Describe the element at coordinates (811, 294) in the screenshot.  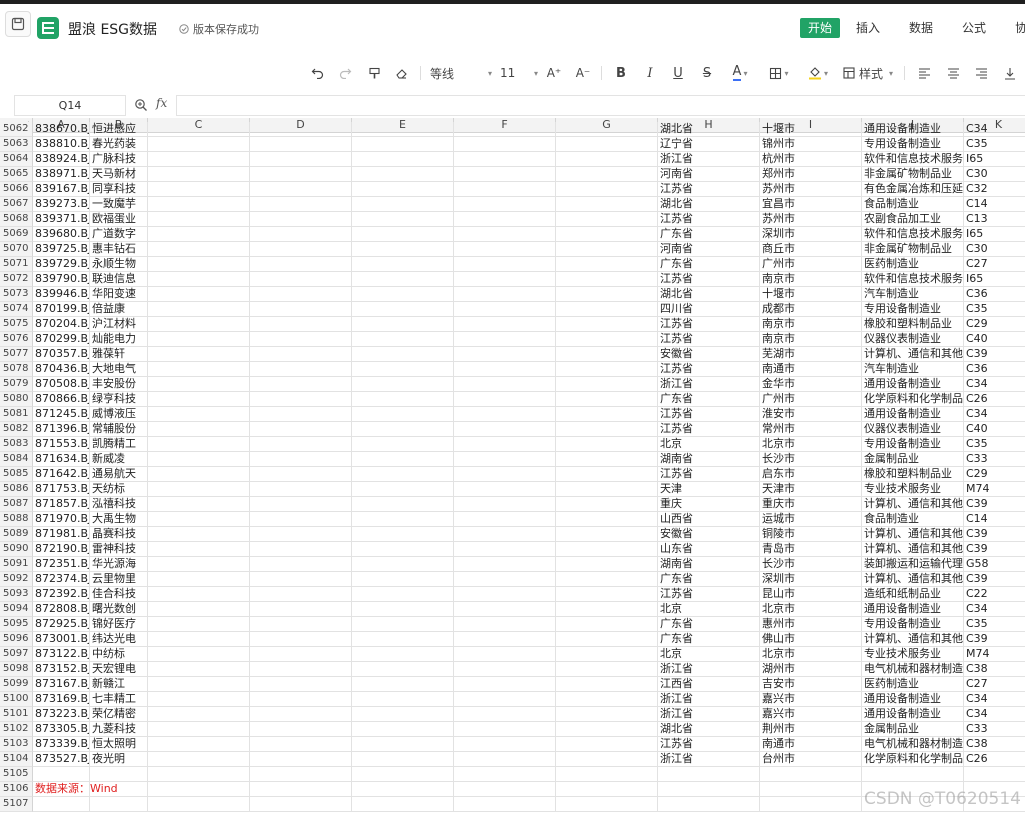
I see `cell-i: 十堰市` at that location.